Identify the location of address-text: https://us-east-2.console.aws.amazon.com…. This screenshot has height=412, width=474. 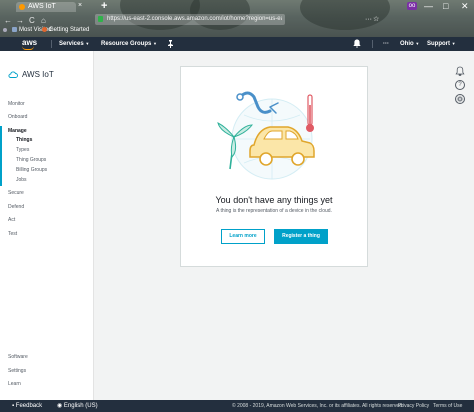
(194, 19).